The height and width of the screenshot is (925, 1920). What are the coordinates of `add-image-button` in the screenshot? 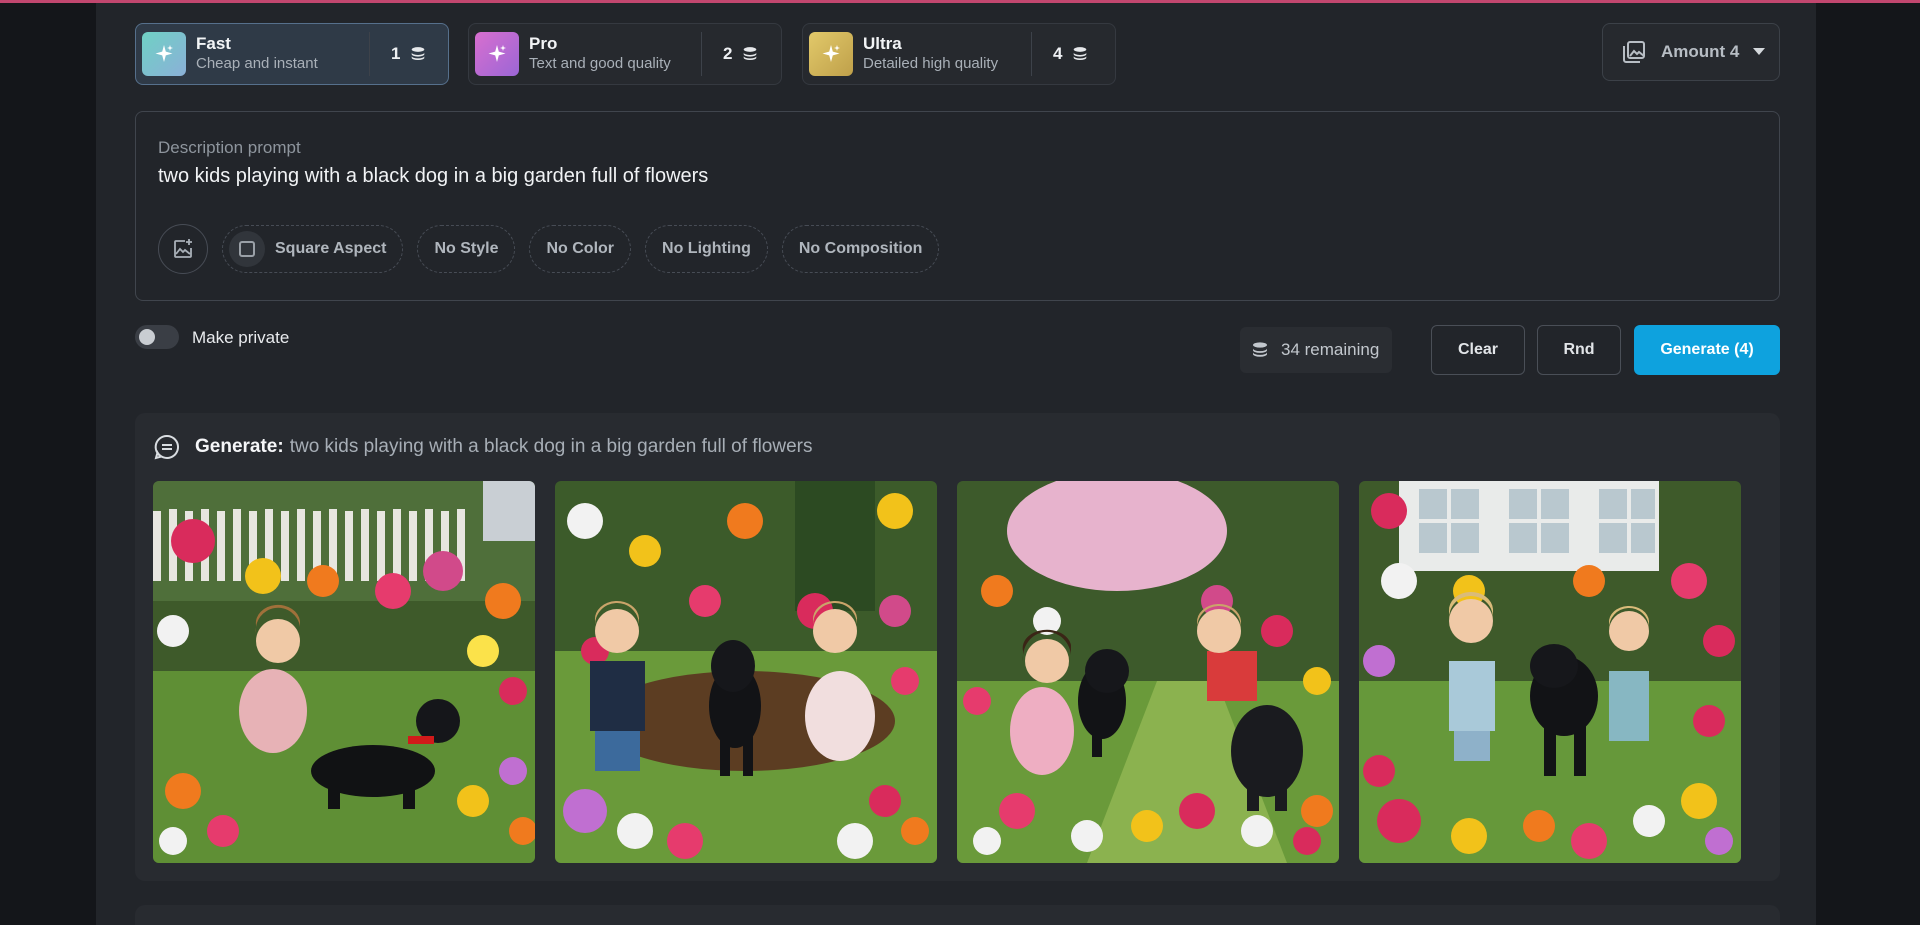 It's located at (183, 249).